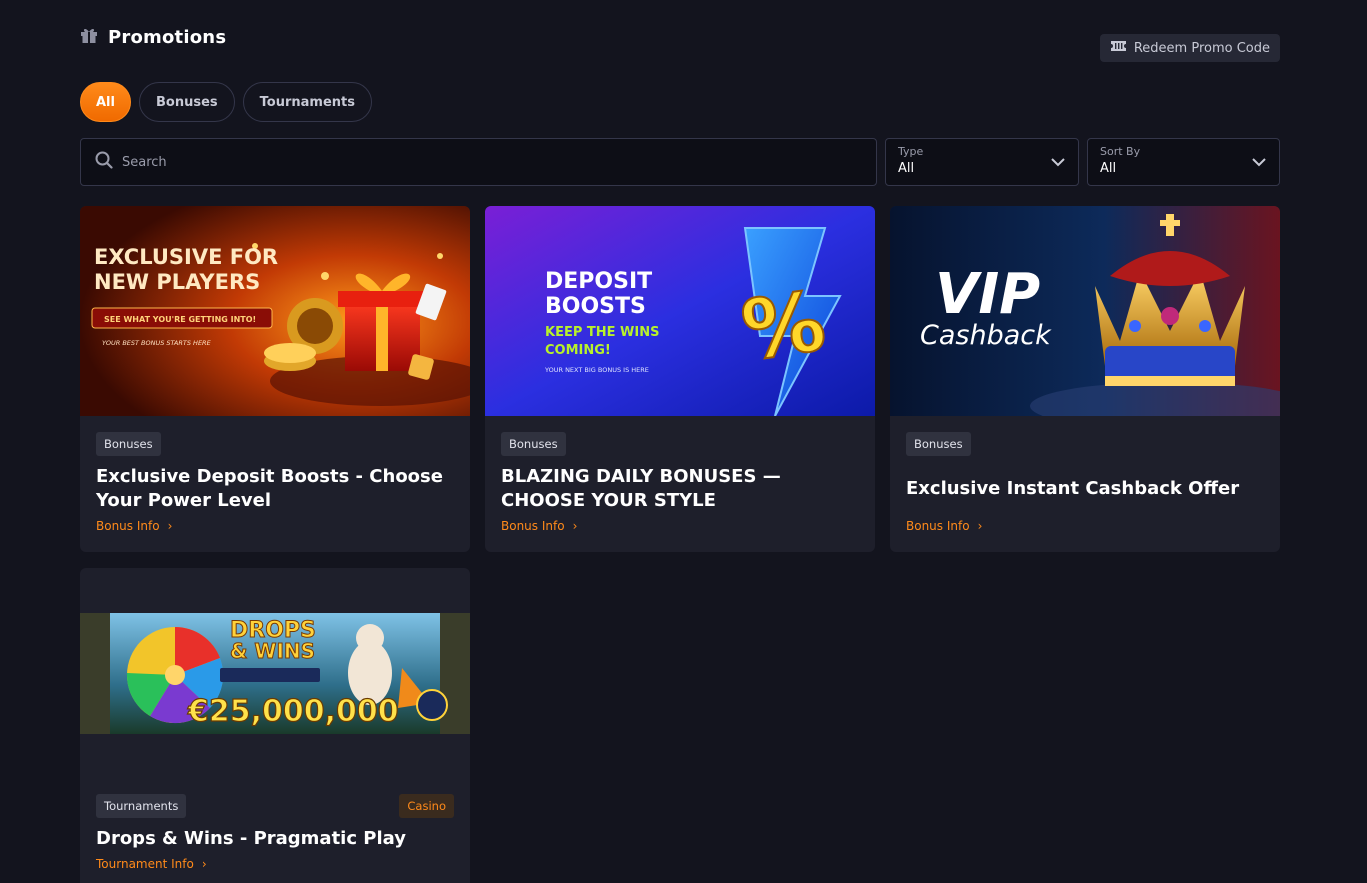 The width and height of the screenshot is (1367, 883). I want to click on tournament-info-label: Tournament Info, so click(145, 864).